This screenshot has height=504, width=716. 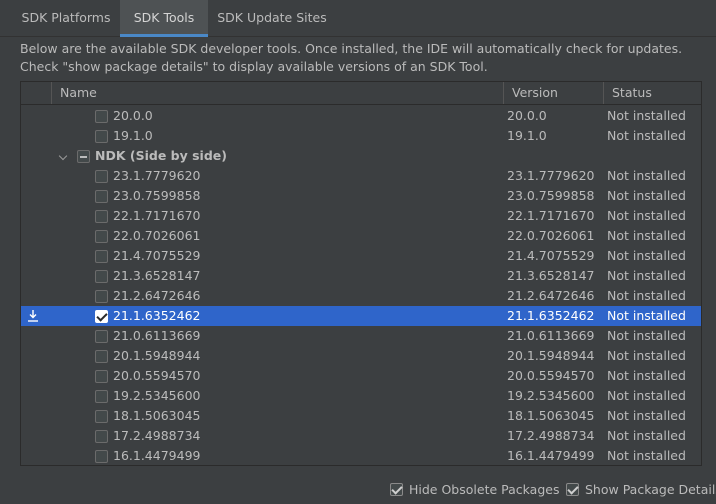 I want to click on column-header-status: Status, so click(x=652, y=93).